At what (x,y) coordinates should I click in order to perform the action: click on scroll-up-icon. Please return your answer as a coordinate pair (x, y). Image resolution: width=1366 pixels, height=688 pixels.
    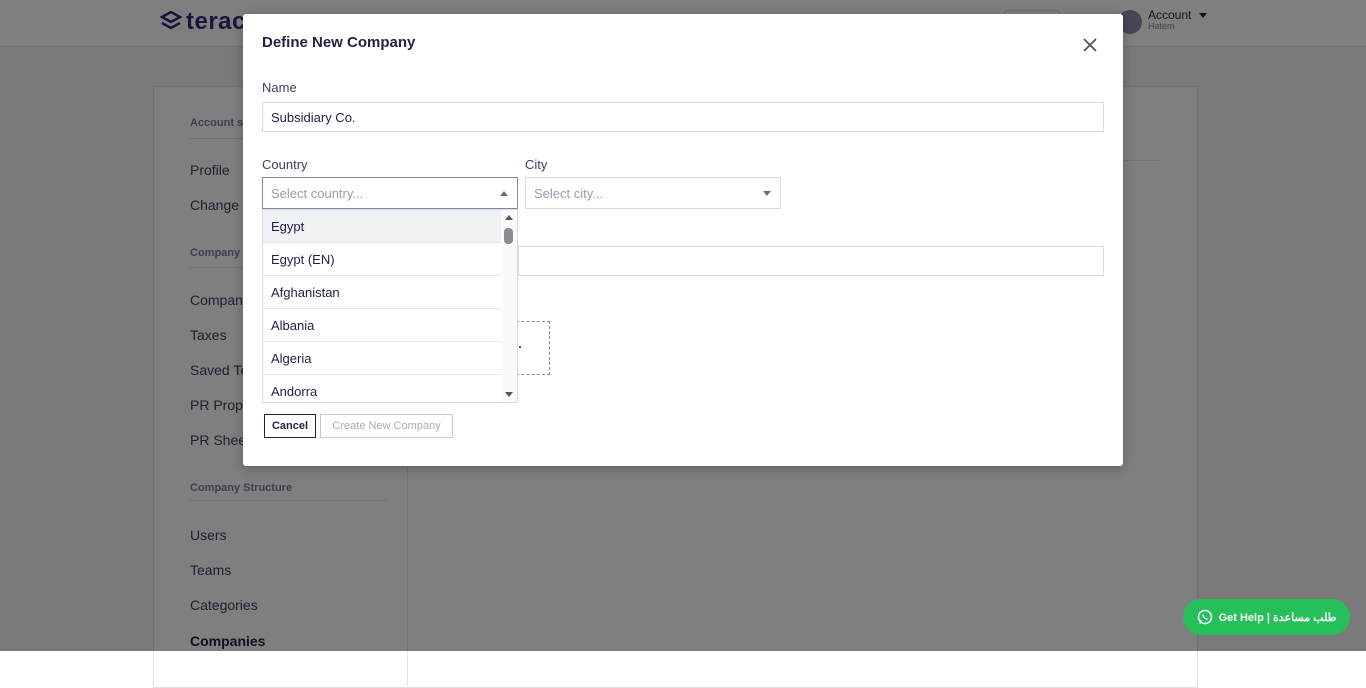
    Looking at the image, I should click on (509, 217).